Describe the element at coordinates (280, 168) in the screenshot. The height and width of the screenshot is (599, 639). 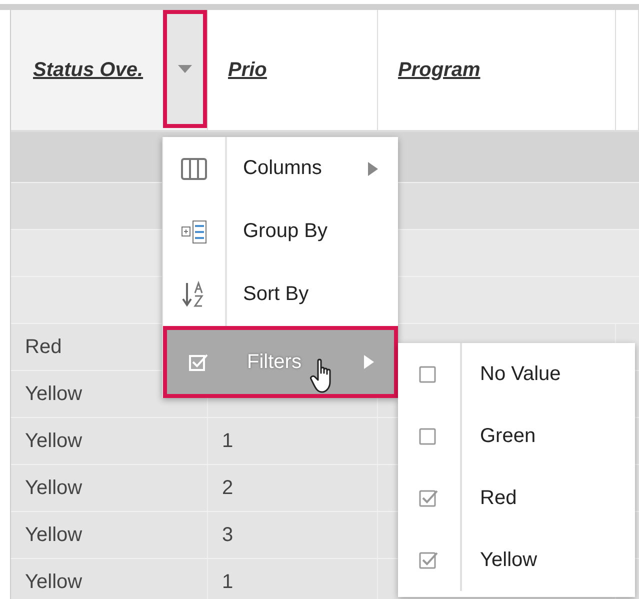
I see `menu-item: Columns` at that location.